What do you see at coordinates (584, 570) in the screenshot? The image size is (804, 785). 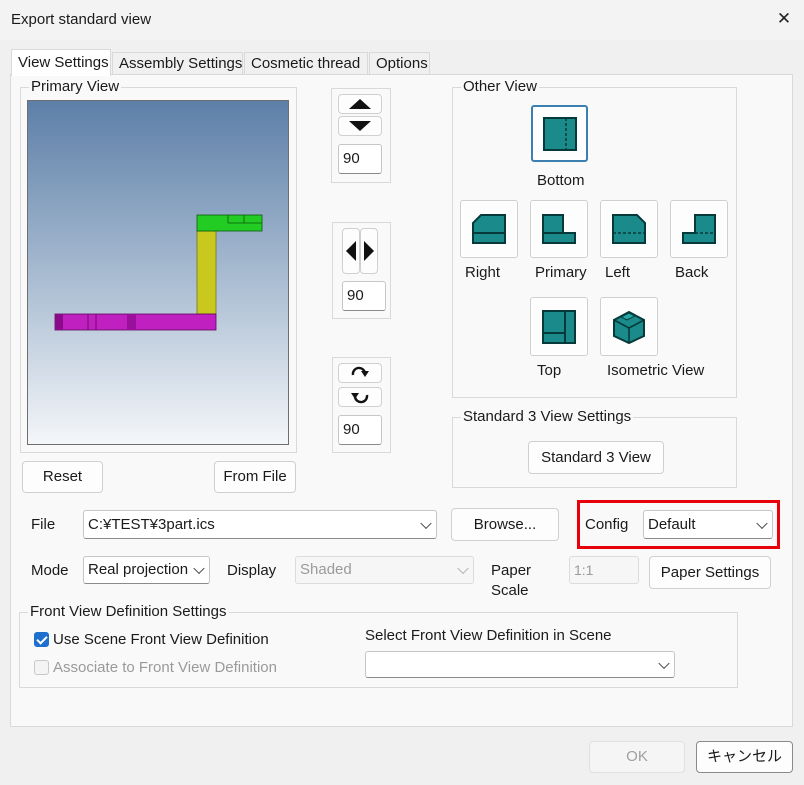 I see `paper-scale-value: 1:1` at bounding box center [584, 570].